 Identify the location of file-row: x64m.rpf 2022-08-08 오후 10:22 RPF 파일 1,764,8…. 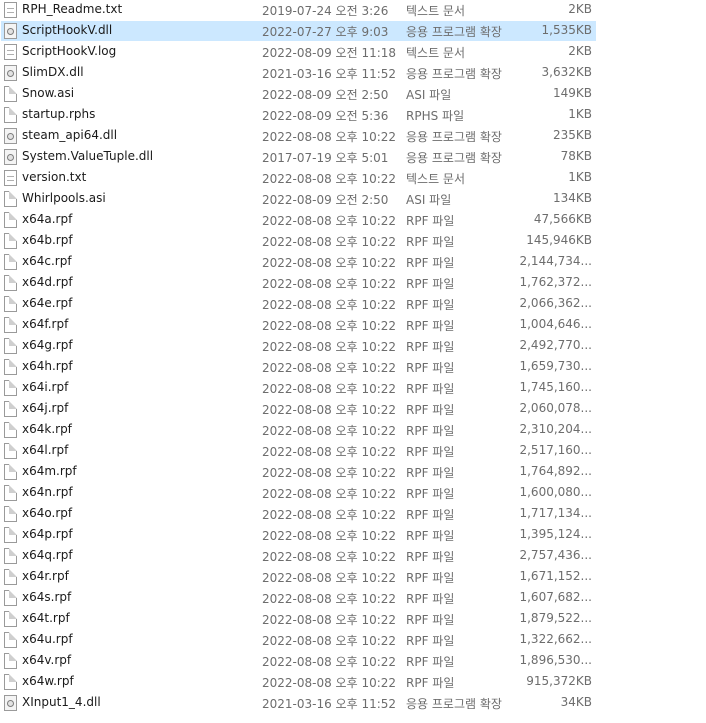
(353, 472).